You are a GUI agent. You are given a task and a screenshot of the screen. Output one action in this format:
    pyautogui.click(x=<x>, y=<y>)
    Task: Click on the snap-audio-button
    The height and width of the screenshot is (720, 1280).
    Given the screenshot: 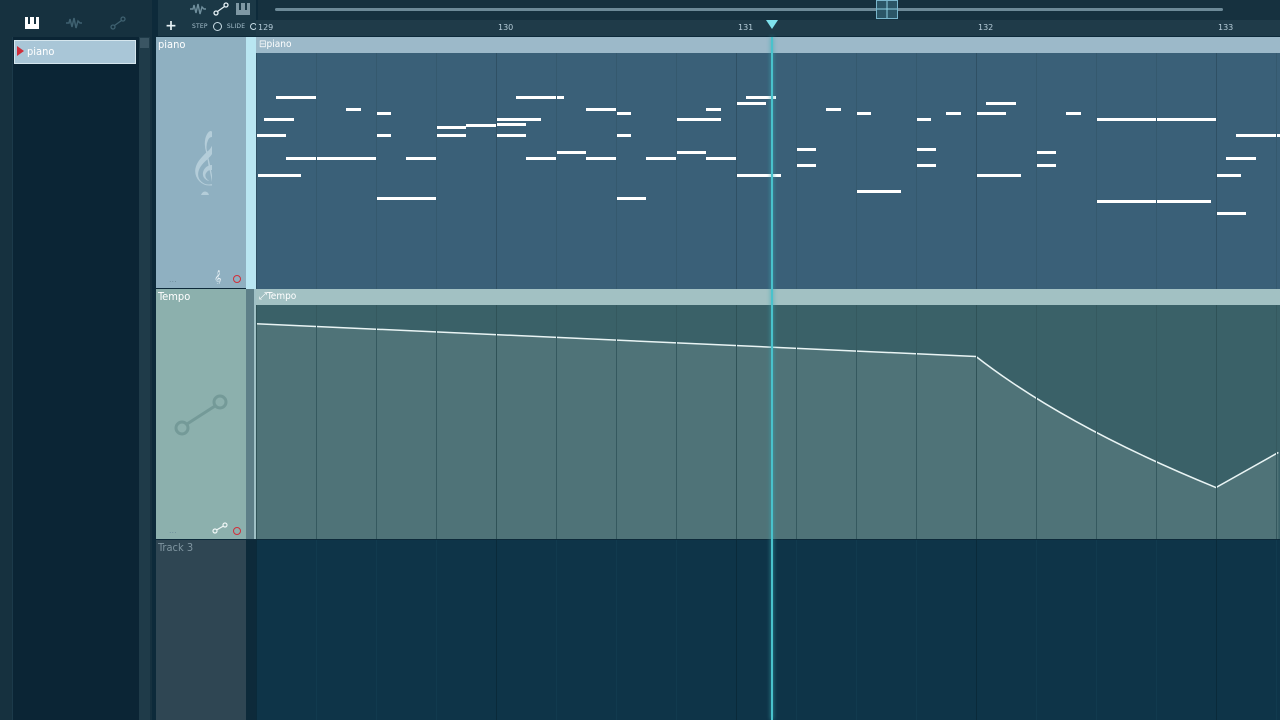 What is the action you would take?
    pyautogui.click(x=198, y=9)
    